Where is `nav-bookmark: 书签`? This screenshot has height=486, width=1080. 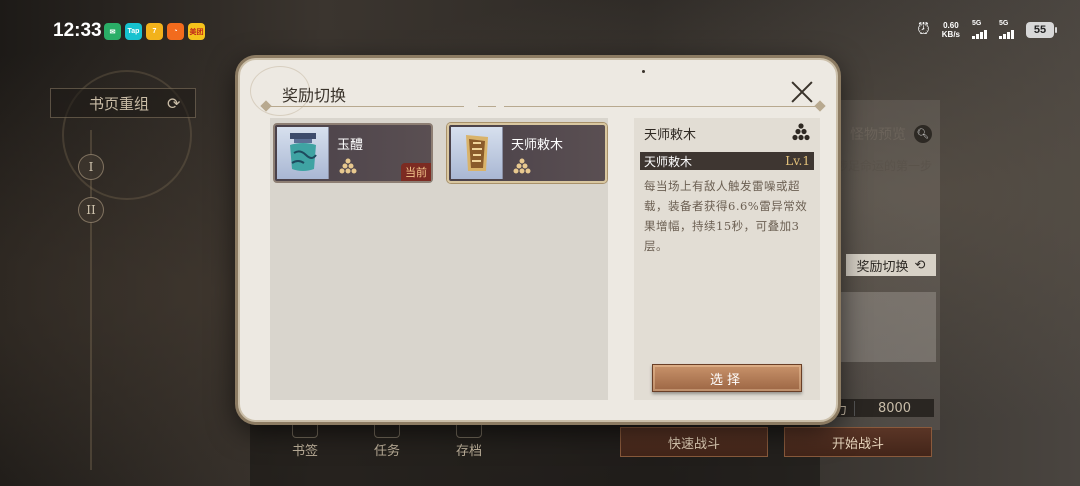 nav-bookmark: 书签 is located at coordinates (305, 438).